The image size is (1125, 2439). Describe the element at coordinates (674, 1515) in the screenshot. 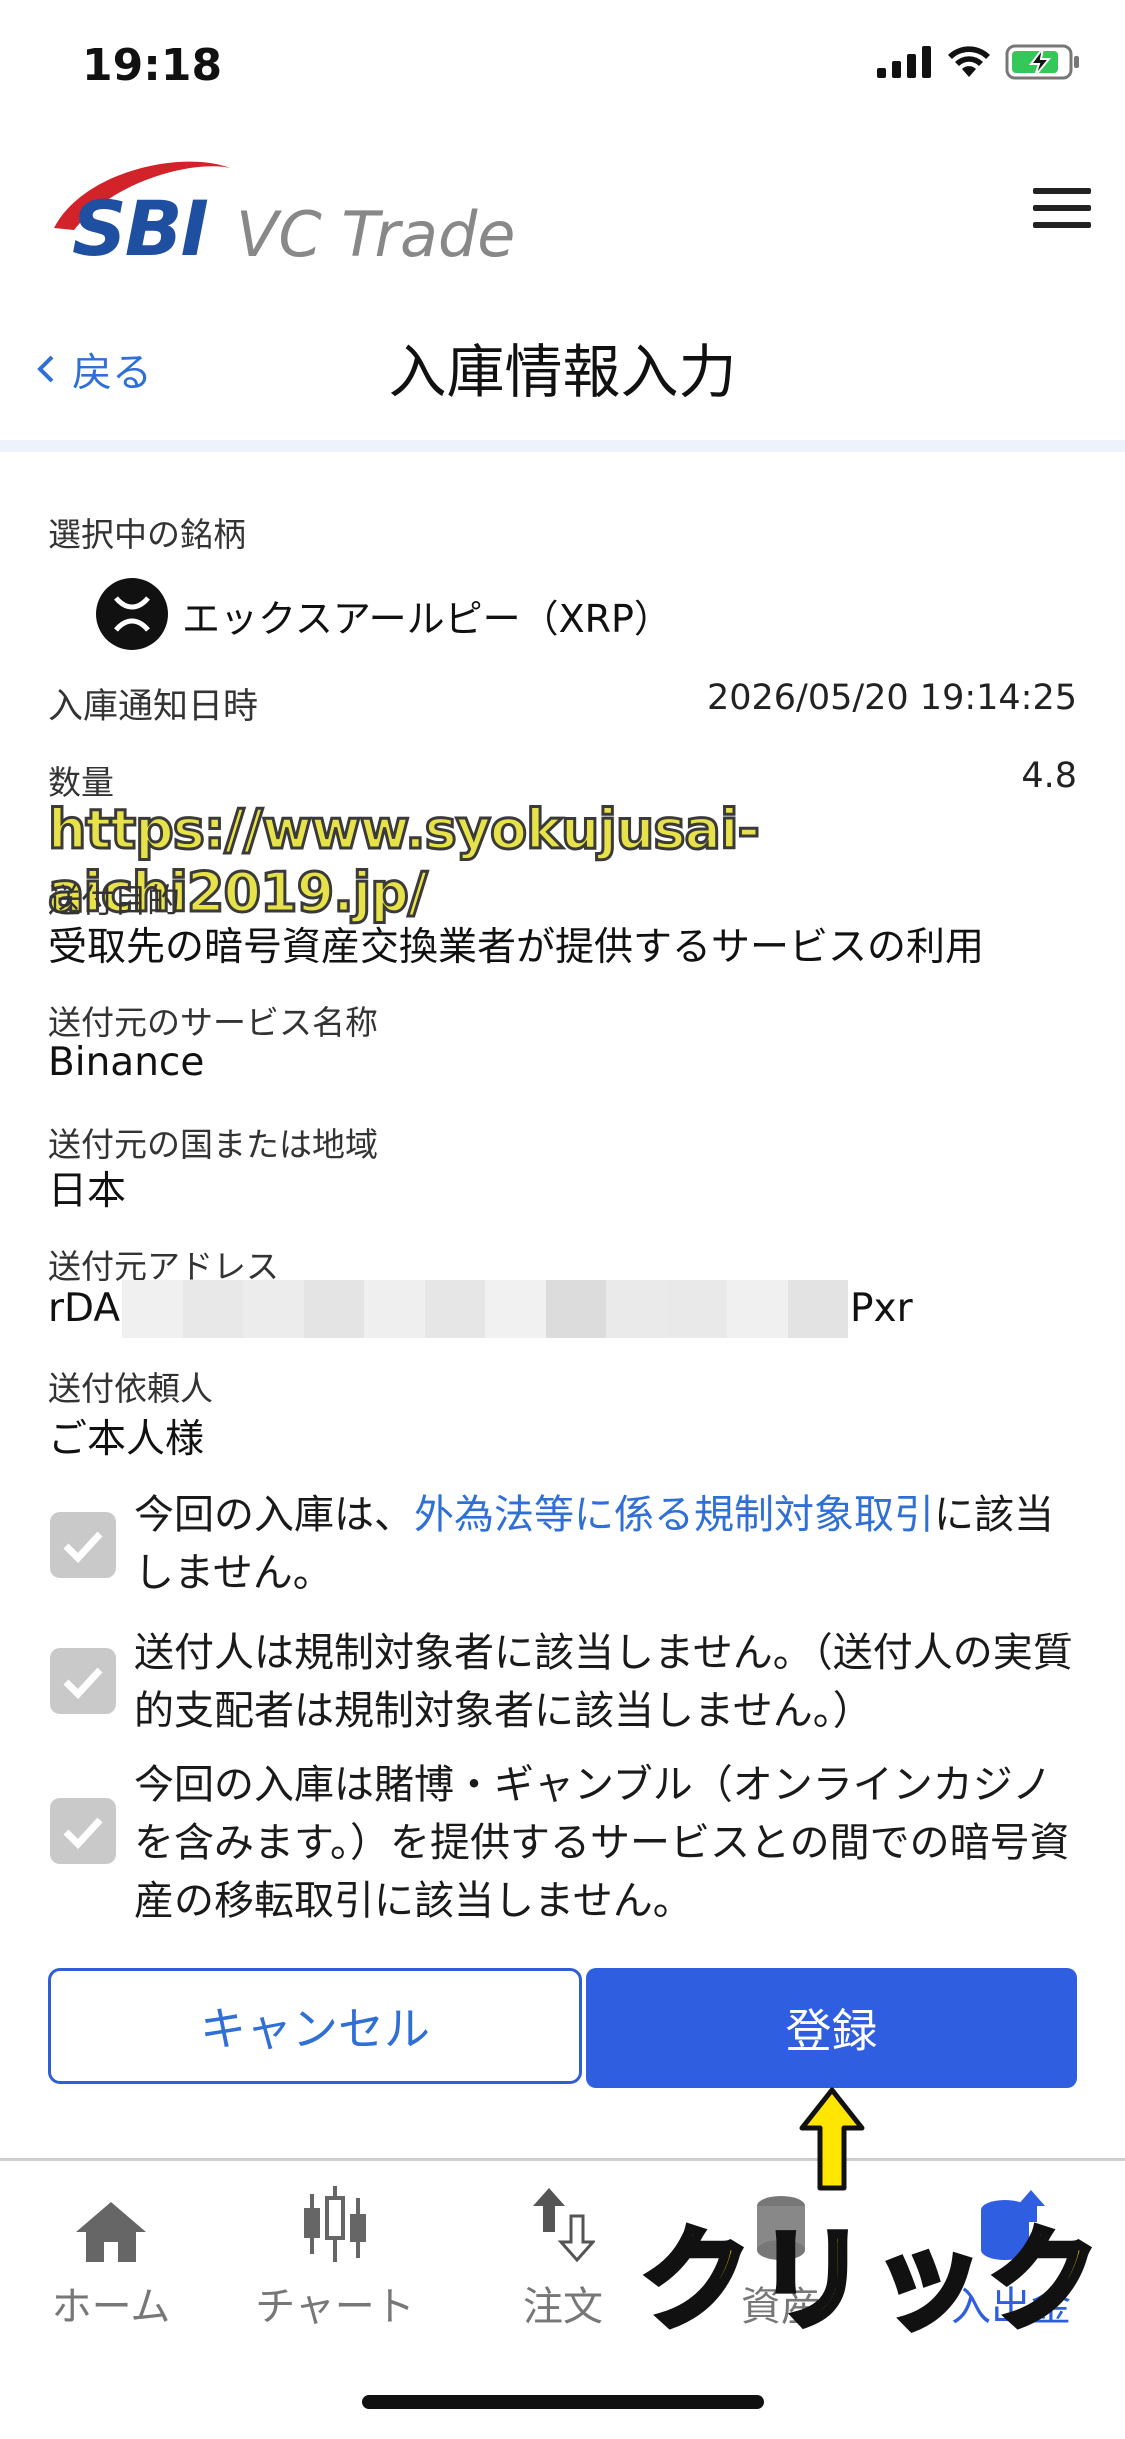

I see `regulation-link: 外為法等に係る規制対象取引` at that location.